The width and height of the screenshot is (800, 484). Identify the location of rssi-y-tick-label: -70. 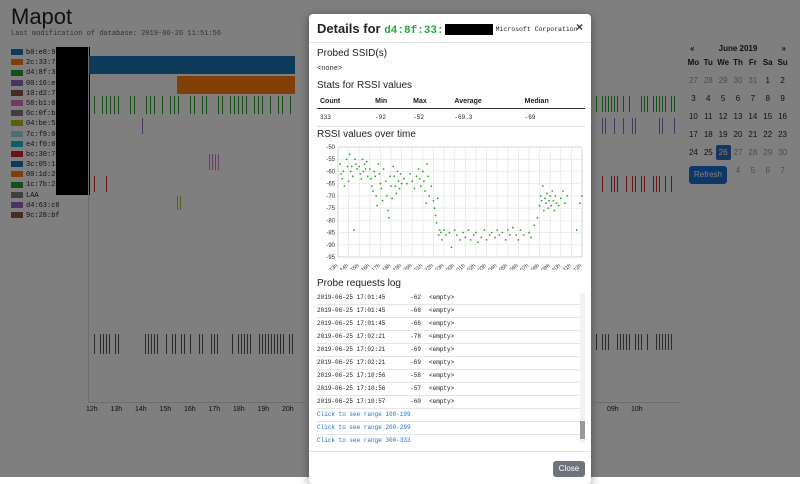
(330, 197).